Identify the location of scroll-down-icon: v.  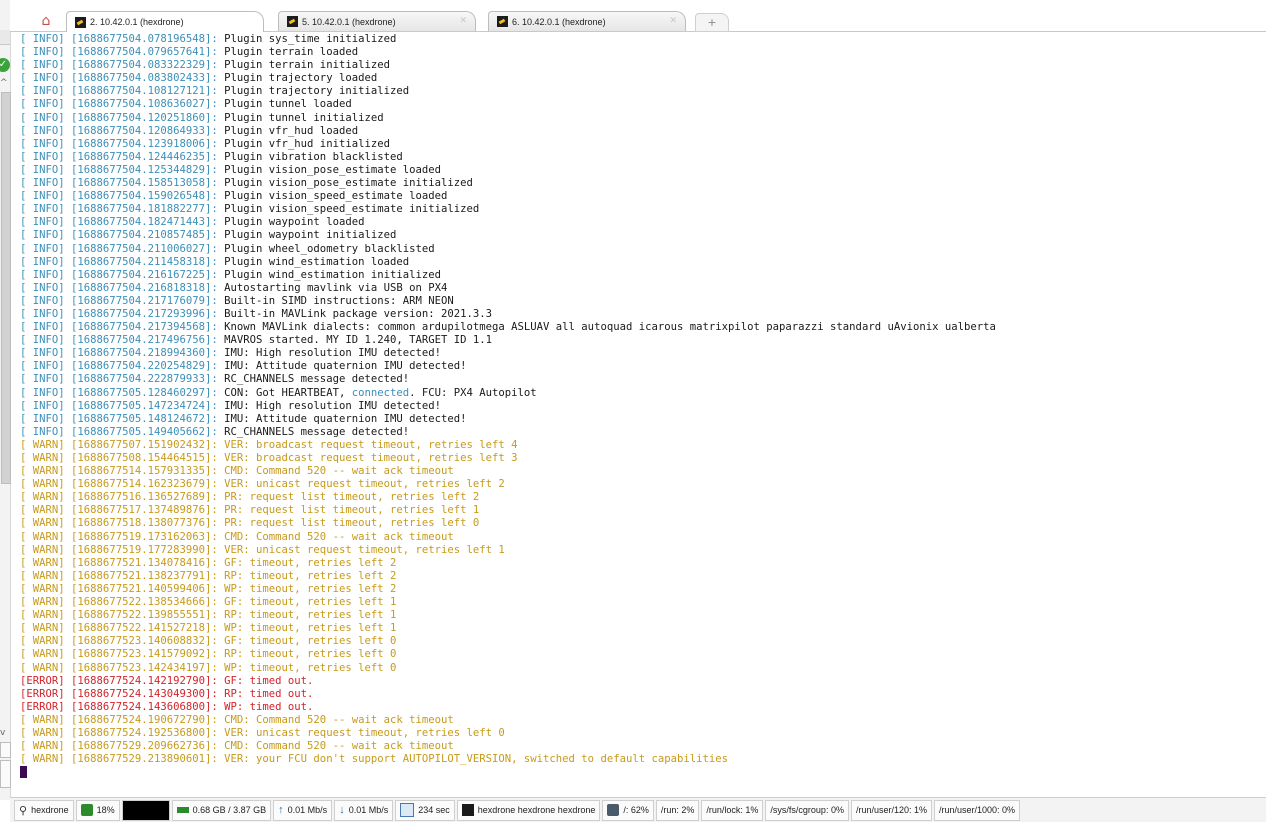
(2, 733).